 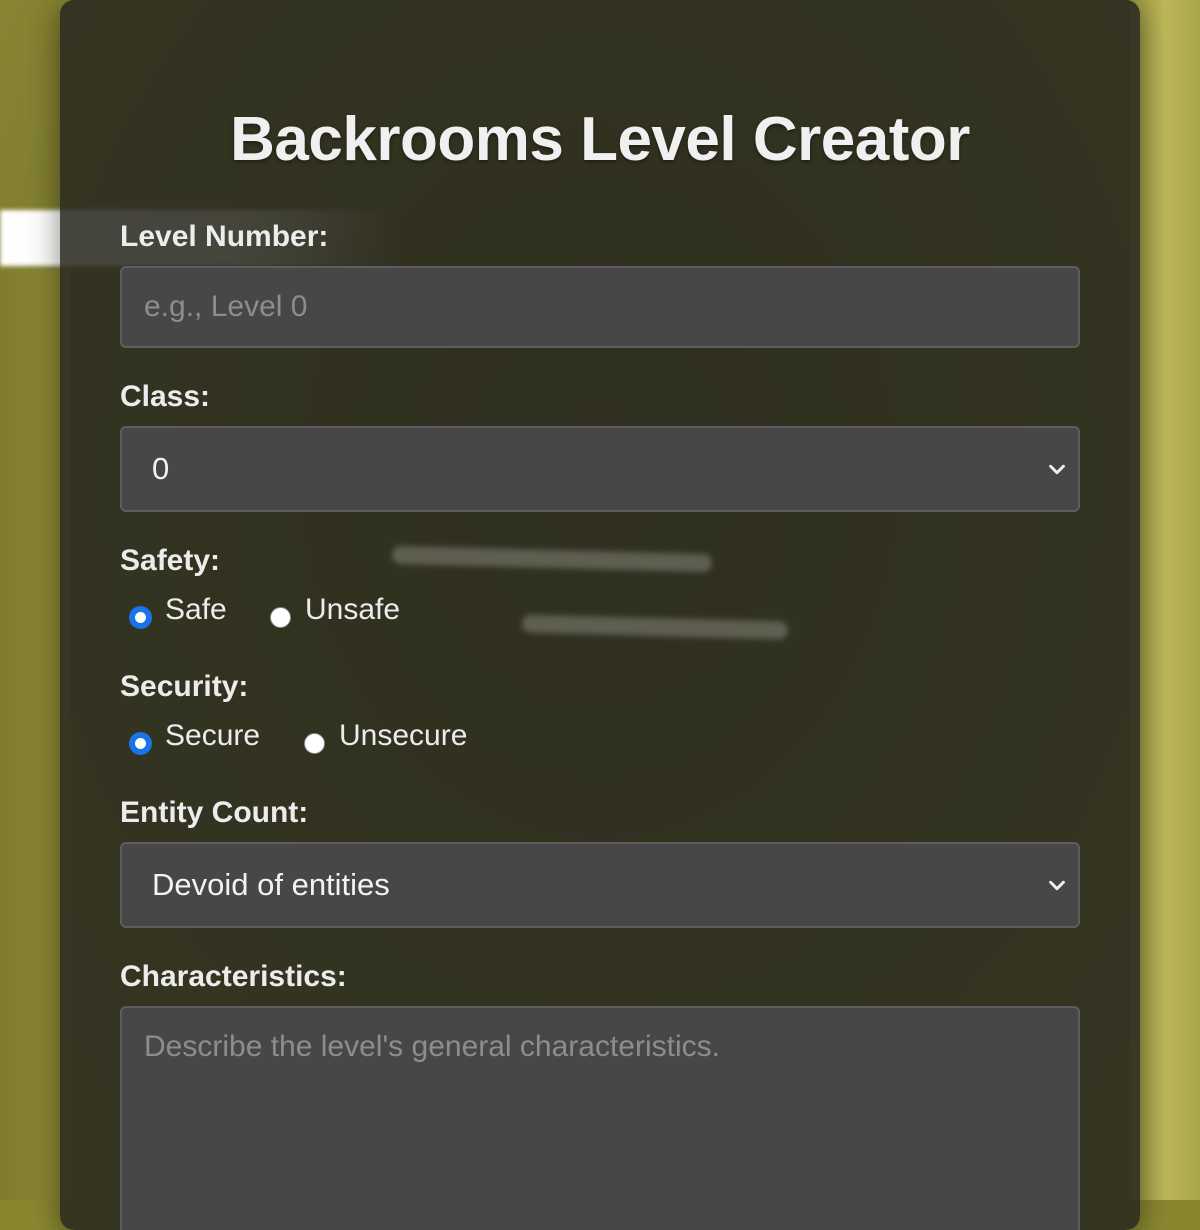 I want to click on class-select: 0, so click(x=600, y=469).